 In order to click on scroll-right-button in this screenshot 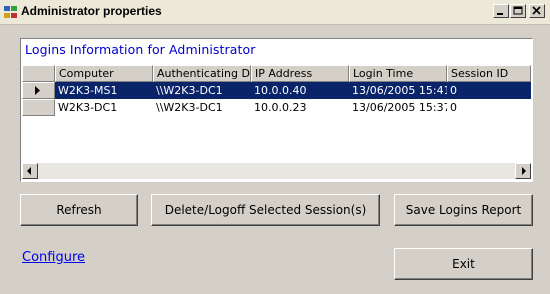, I will do `click(523, 171)`.